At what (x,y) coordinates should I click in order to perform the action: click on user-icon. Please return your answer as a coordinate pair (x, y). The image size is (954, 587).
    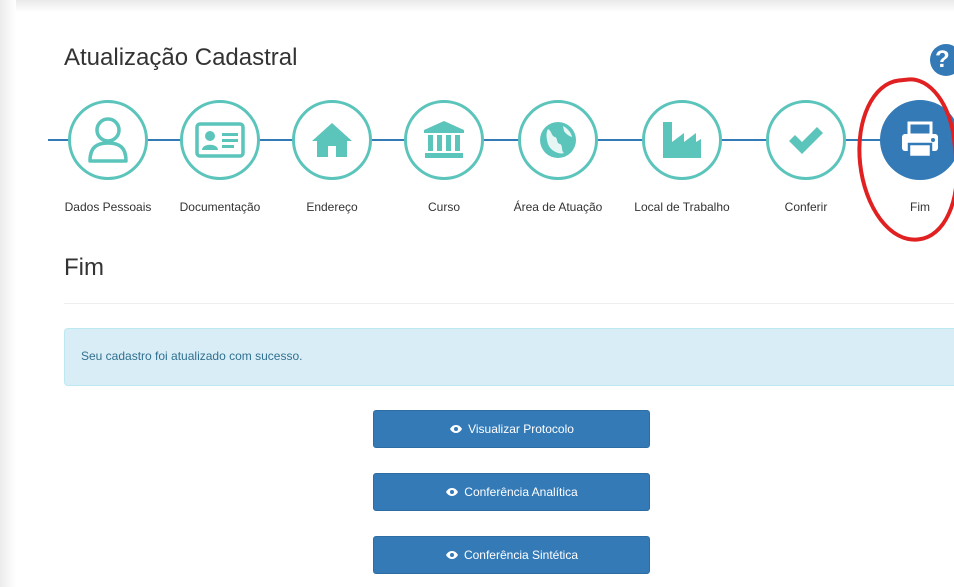
    Looking at the image, I should click on (108, 140).